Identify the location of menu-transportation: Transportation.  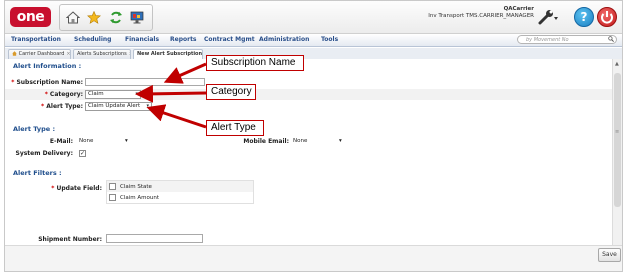
(36, 39).